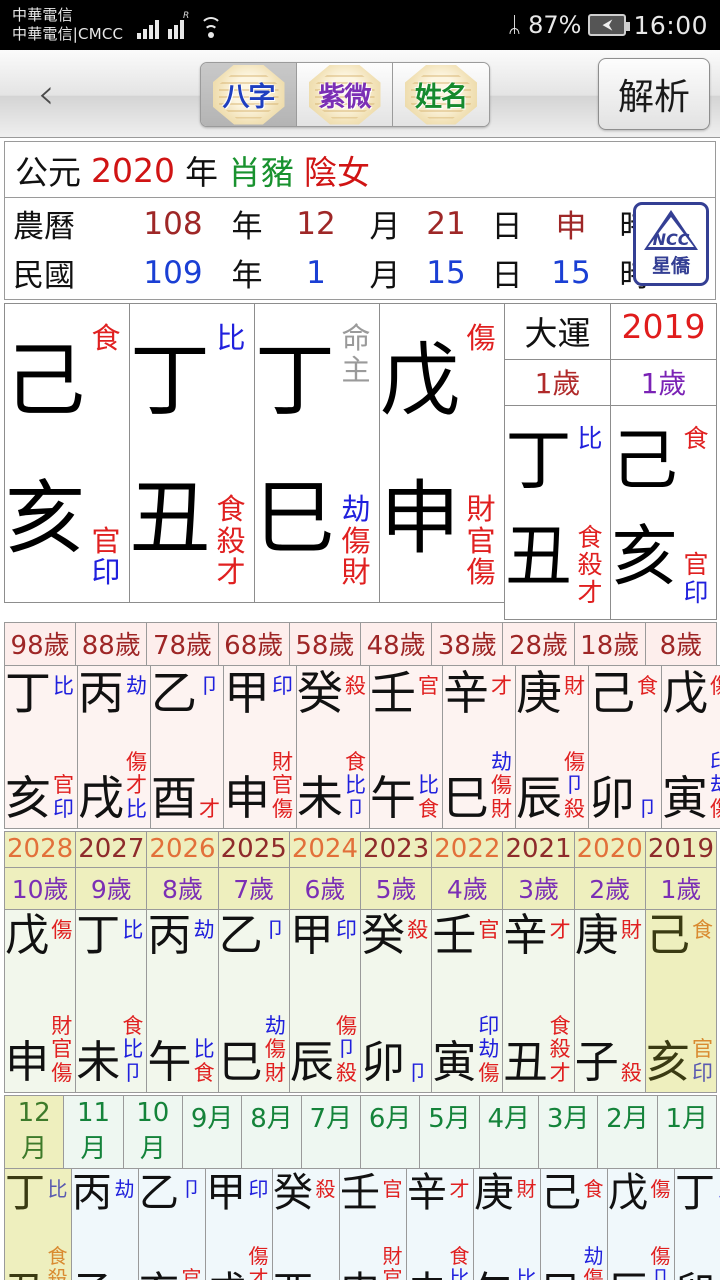 The height and width of the screenshot is (1280, 720). Describe the element at coordinates (283, 747) in the screenshot. I see `ten-gods-column: 印財官傷` at that location.